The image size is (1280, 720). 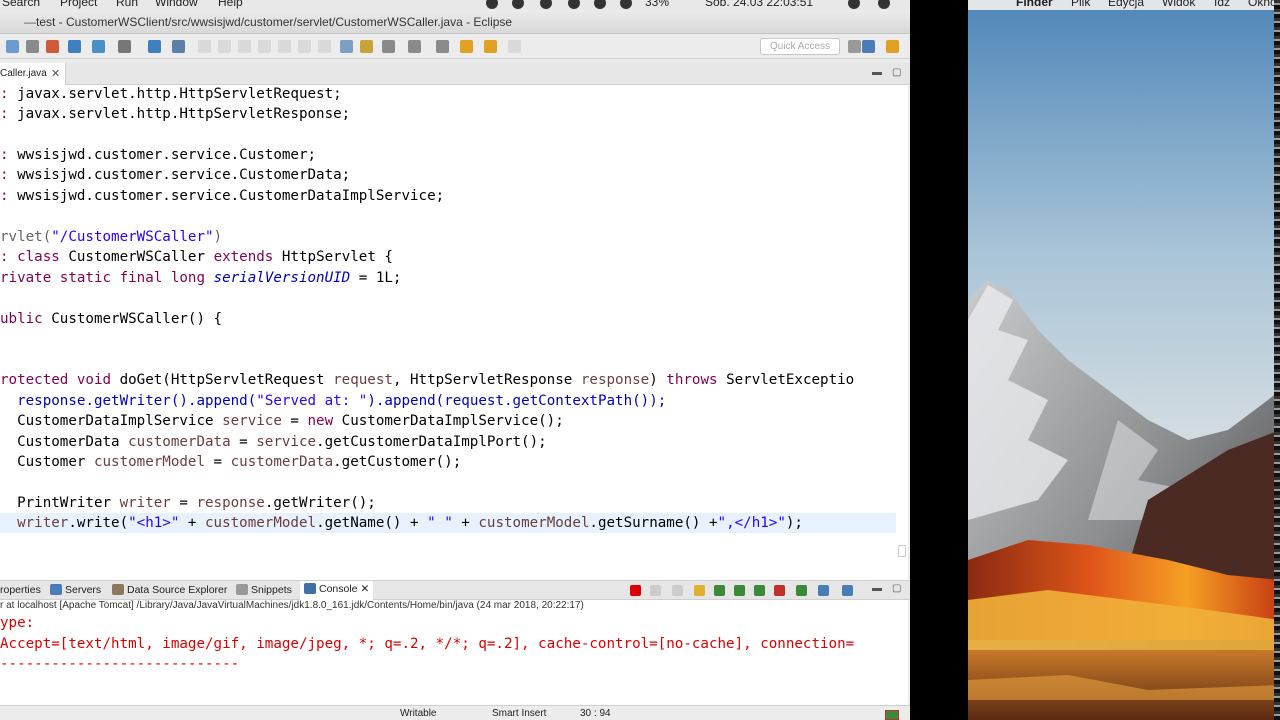 I want to click on menu-project: Project, so click(x=78, y=4).